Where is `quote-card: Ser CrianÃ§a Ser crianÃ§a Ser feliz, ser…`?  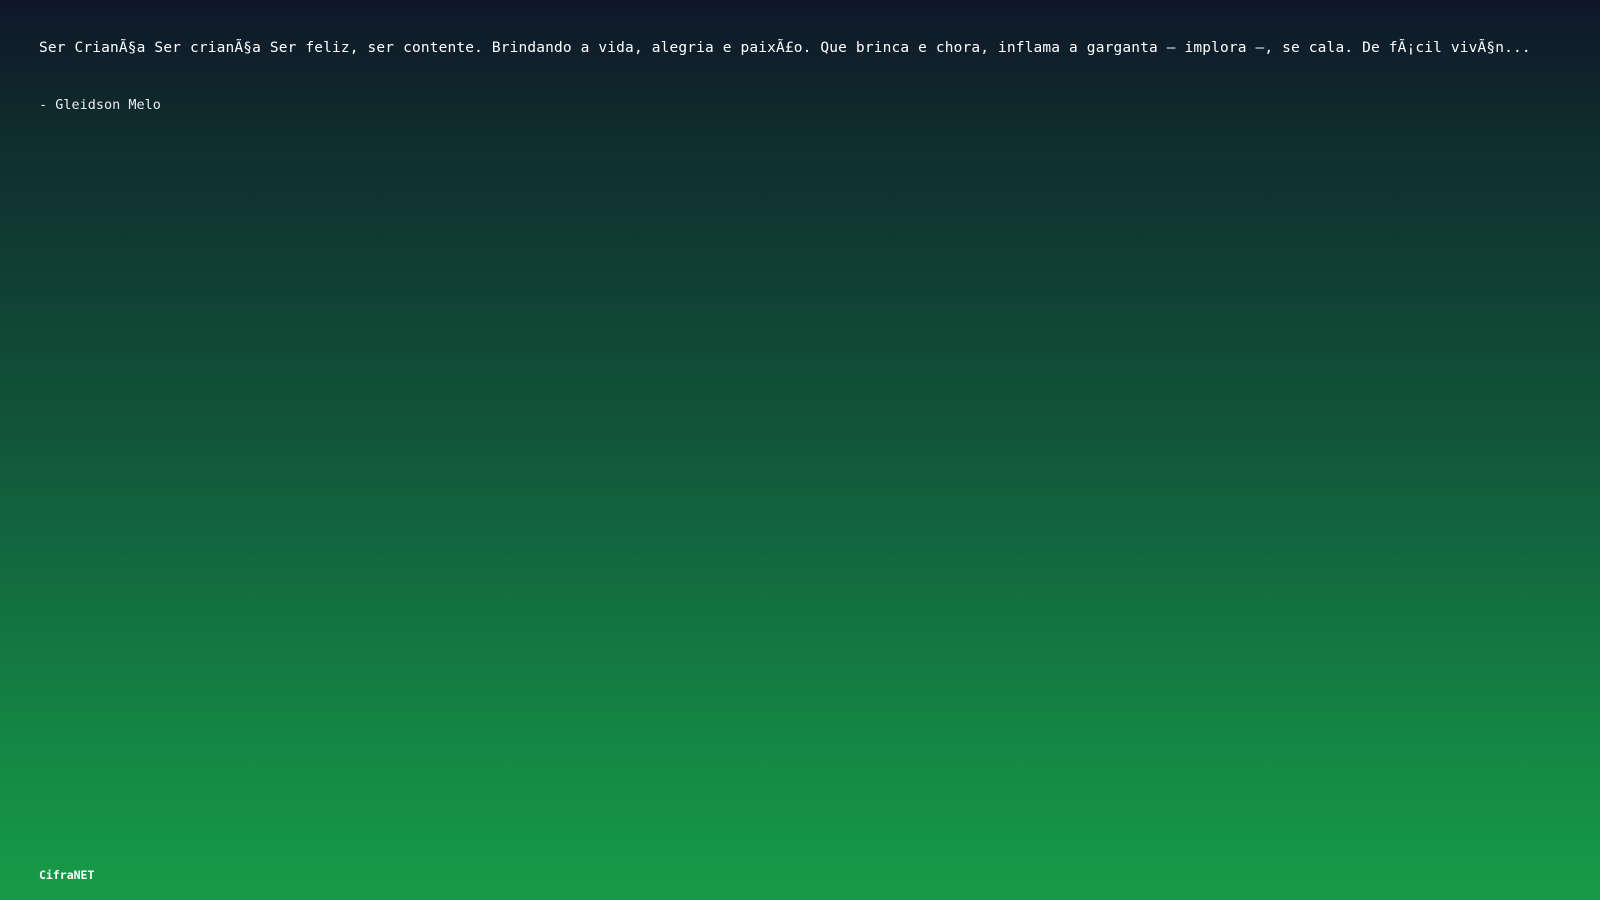 quote-card: Ser CrianÃ§a Ser crianÃ§a Ser feliz, ser… is located at coordinates (809, 75).